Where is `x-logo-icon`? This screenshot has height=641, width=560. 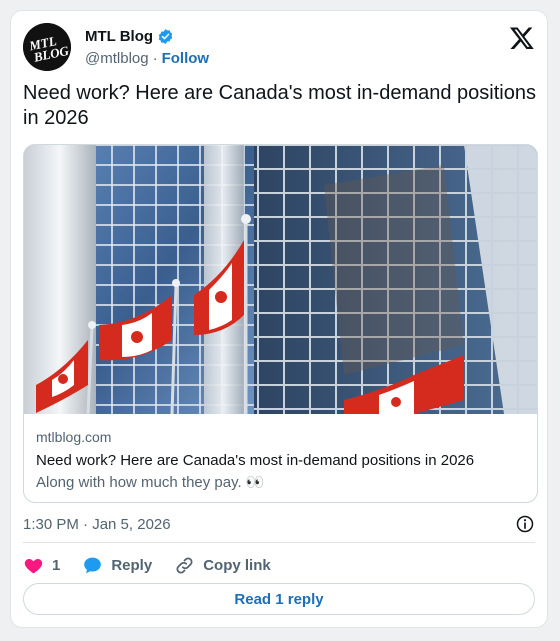
x-logo-icon is located at coordinates (522, 38).